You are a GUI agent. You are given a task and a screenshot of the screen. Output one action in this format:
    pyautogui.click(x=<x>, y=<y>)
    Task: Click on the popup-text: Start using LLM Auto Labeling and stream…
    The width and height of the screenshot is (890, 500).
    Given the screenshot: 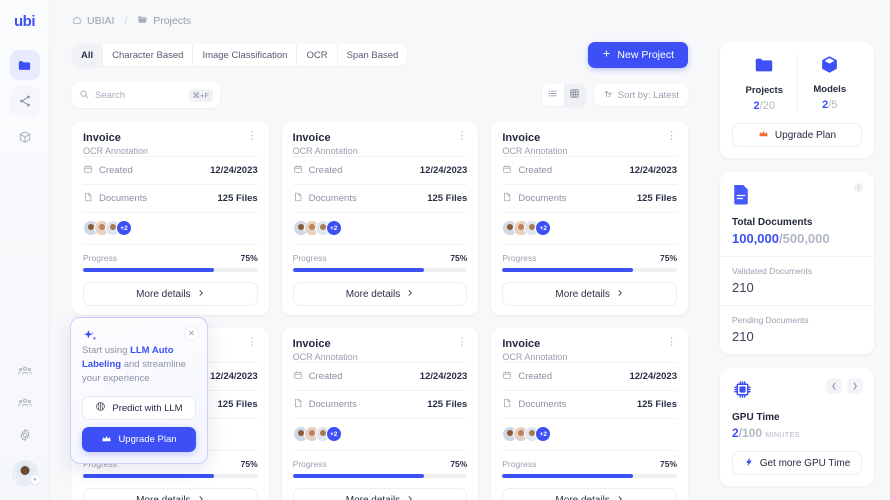 What is the action you would take?
    pyautogui.click(x=139, y=364)
    